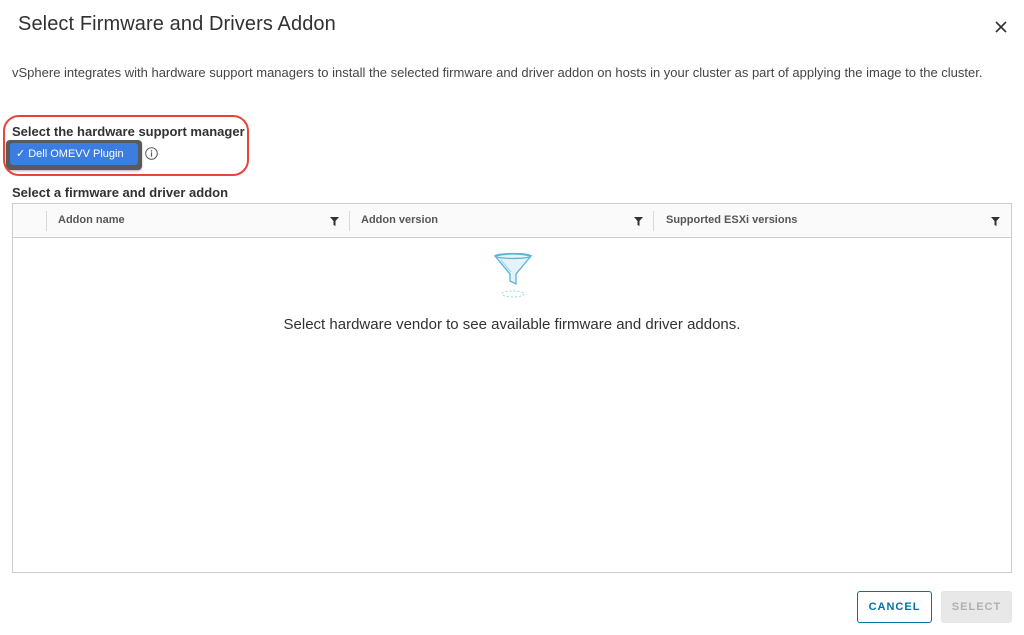 Image resolution: width=1024 pixels, height=635 pixels. What do you see at coordinates (731, 220) in the screenshot?
I see `column-header-supported-esxi-versions: Supported ESXi versions` at bounding box center [731, 220].